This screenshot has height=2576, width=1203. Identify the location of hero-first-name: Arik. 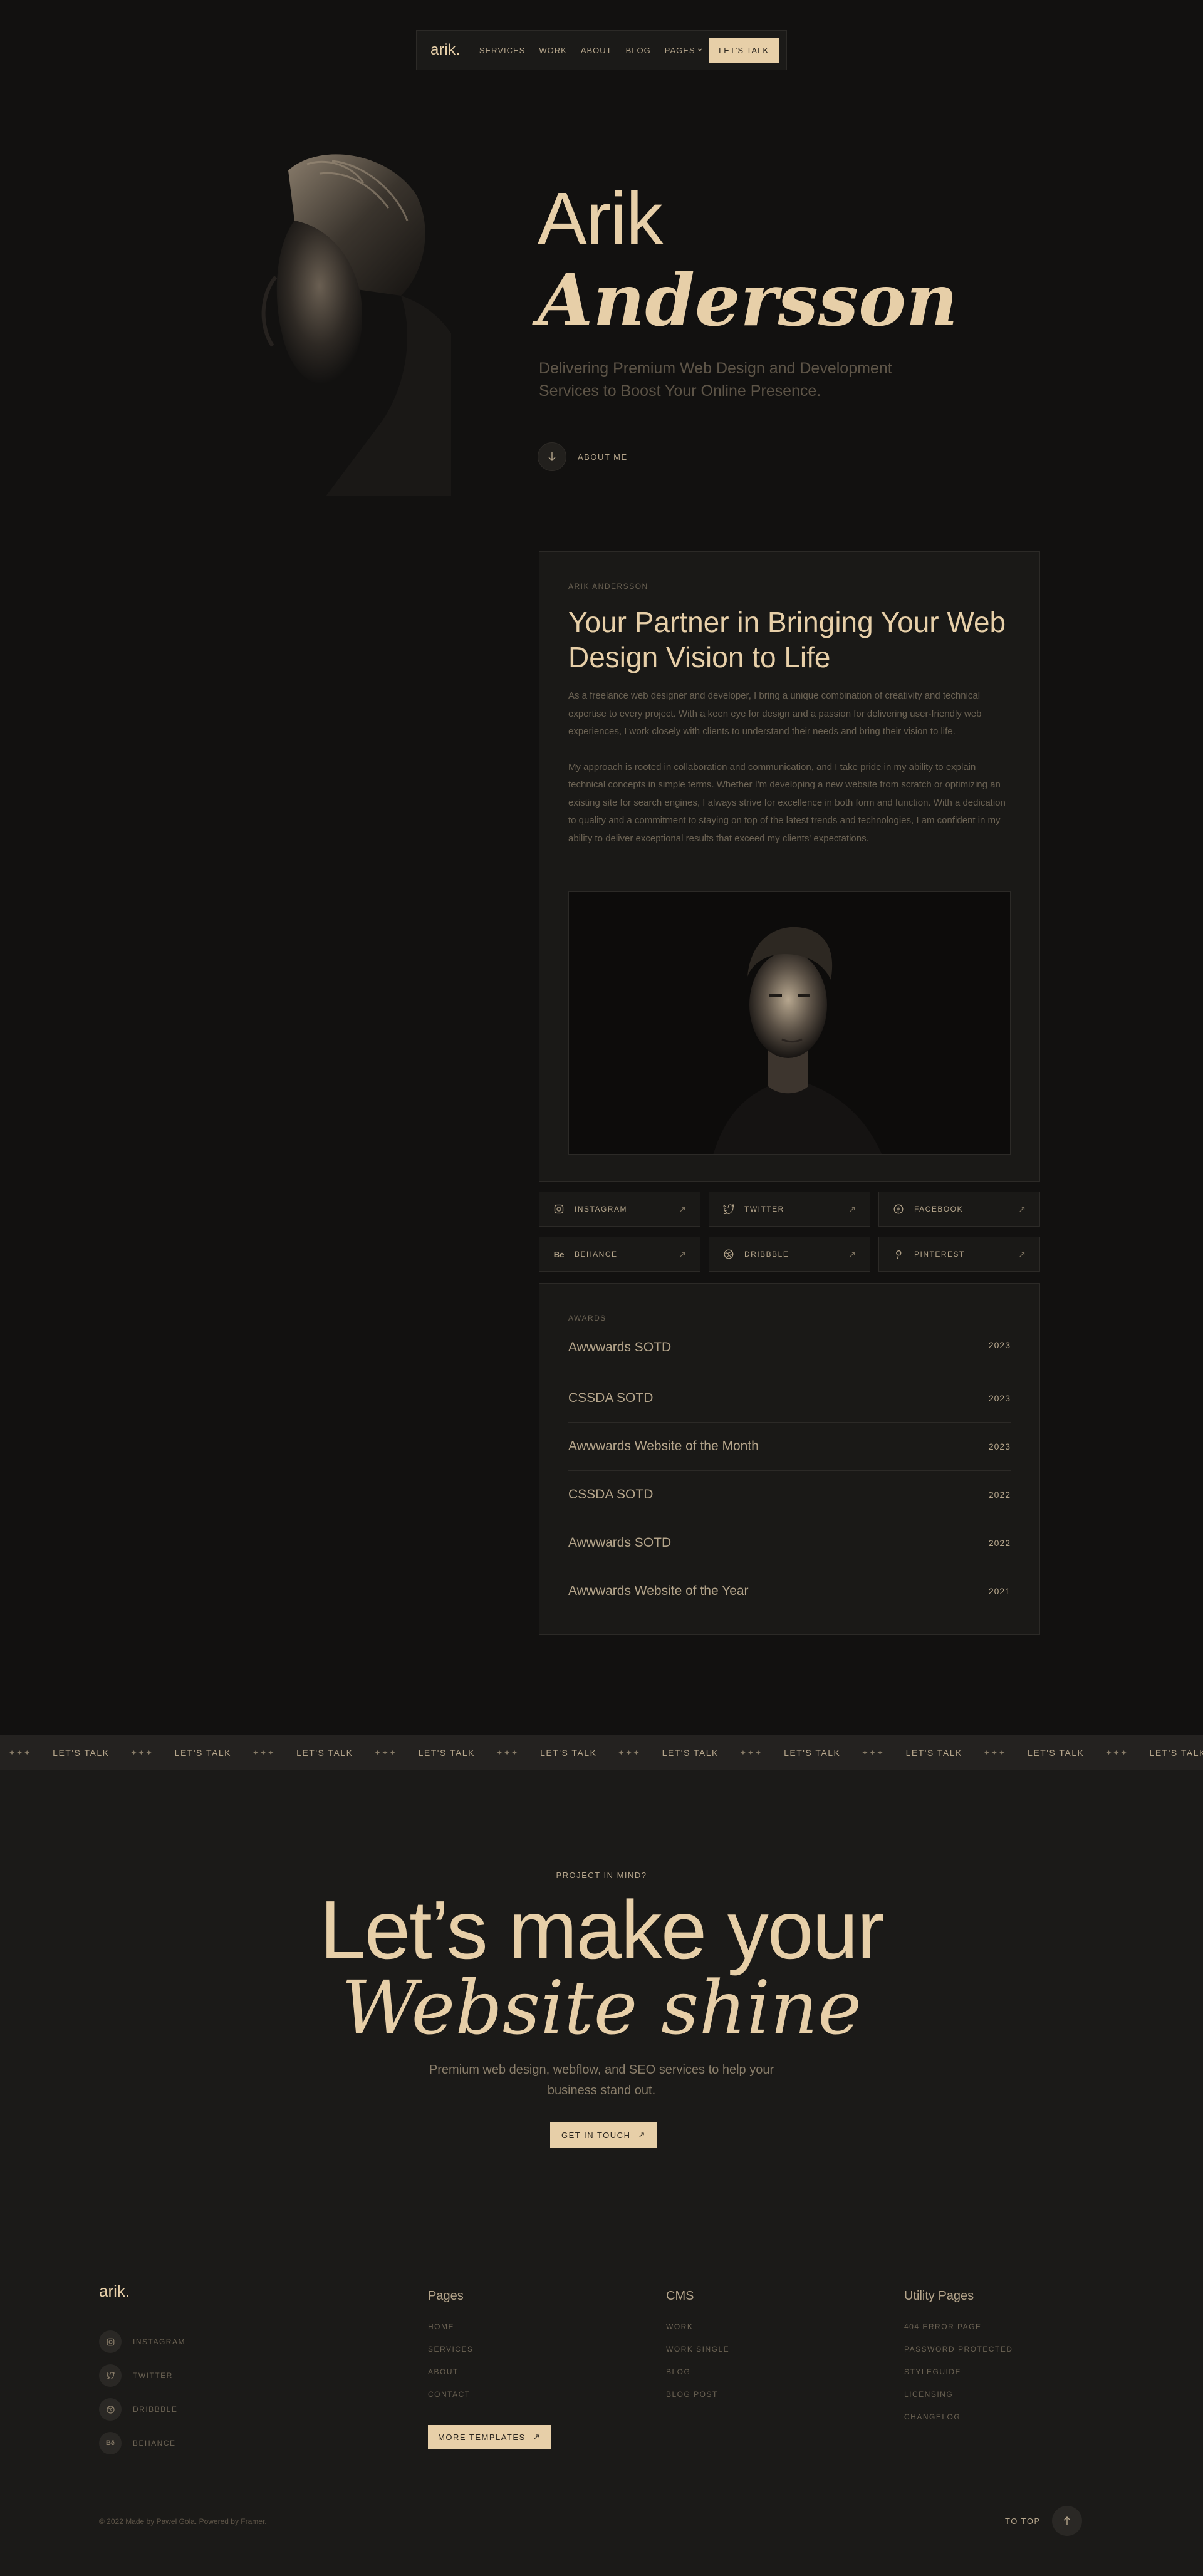
(600, 218).